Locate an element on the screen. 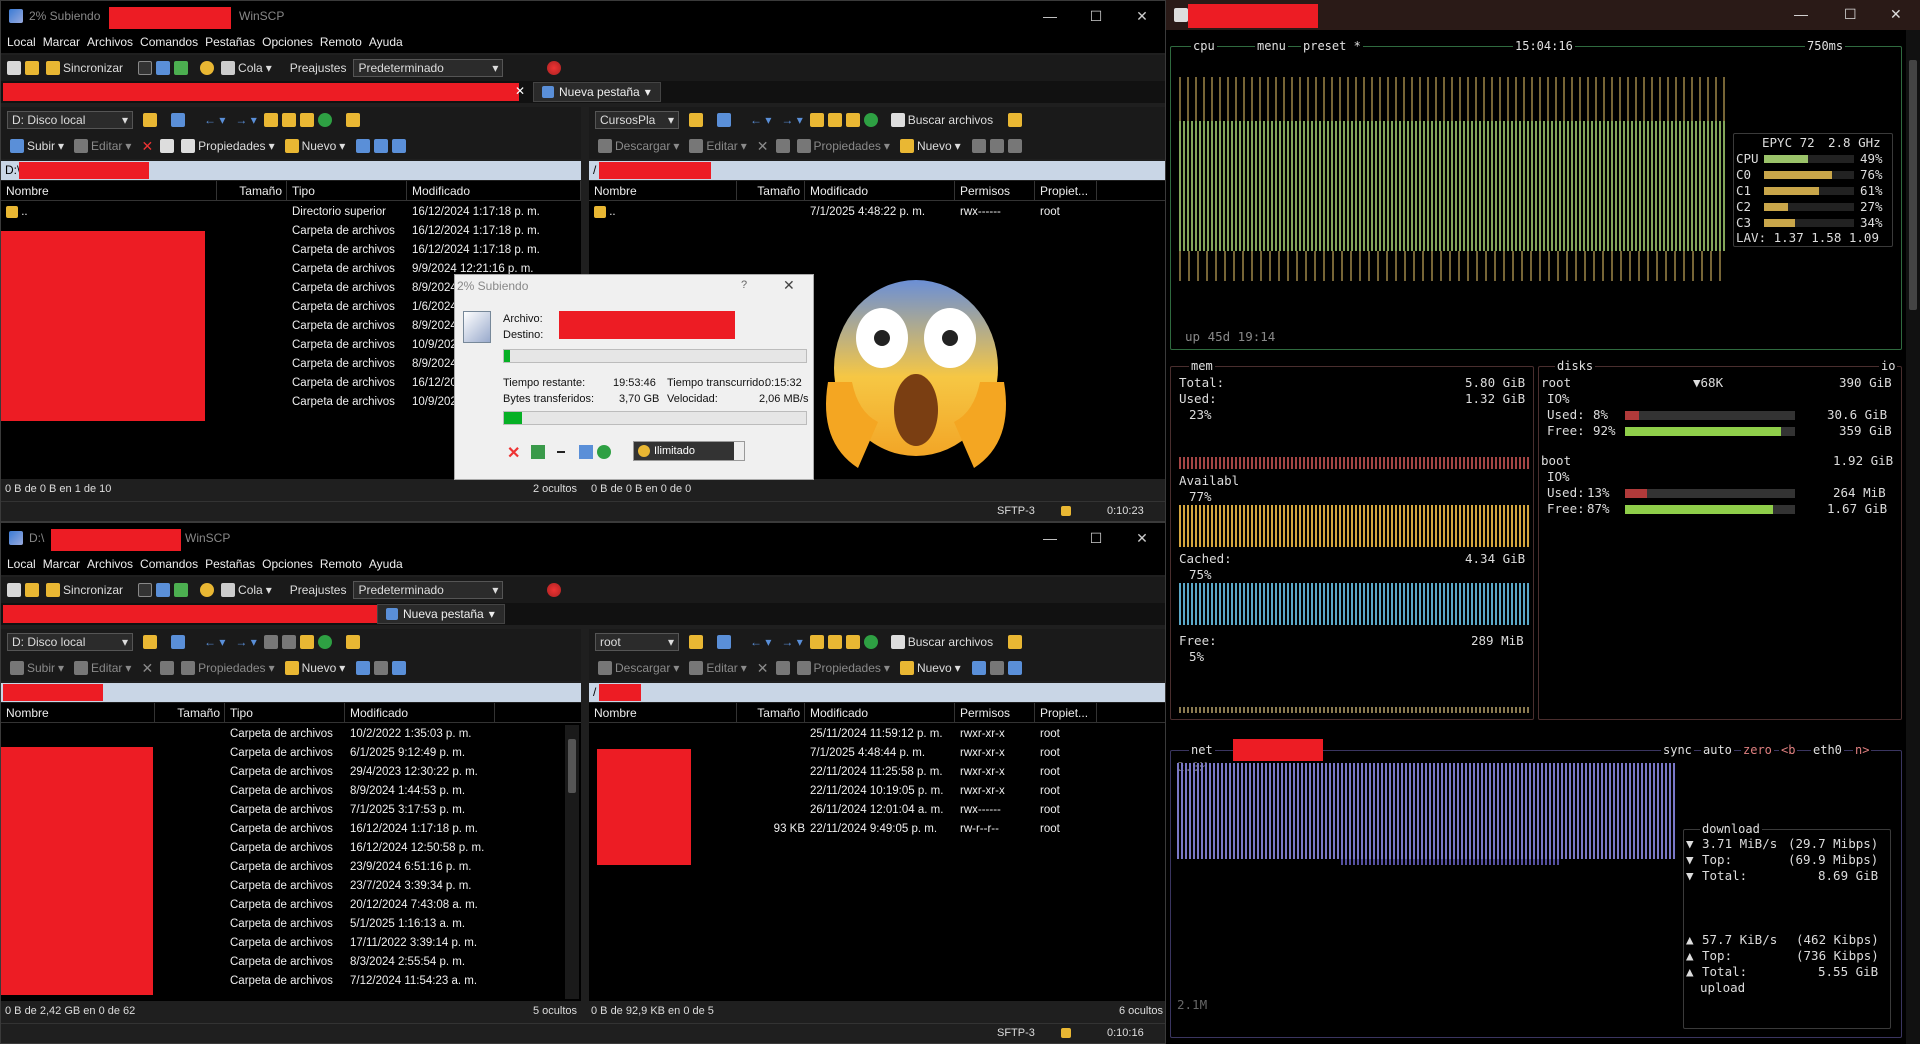  right-filter-icon is located at coordinates (724, 120).